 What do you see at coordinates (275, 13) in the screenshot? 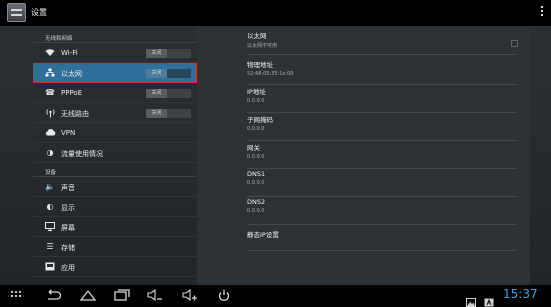
I see `action-bar: 设置` at bounding box center [275, 13].